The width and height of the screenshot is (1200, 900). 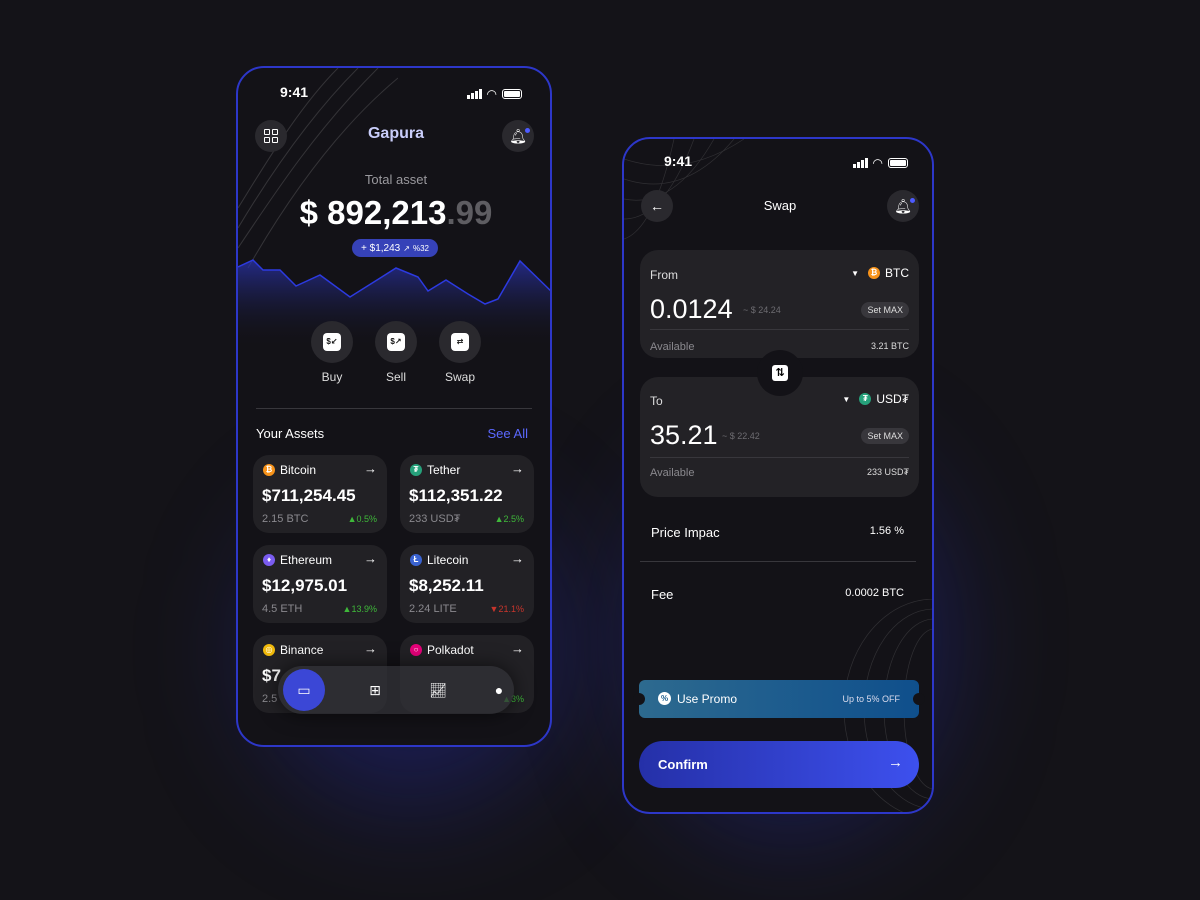 What do you see at coordinates (305, 585) in the screenshot?
I see `asset-value: $12,975.01` at bounding box center [305, 585].